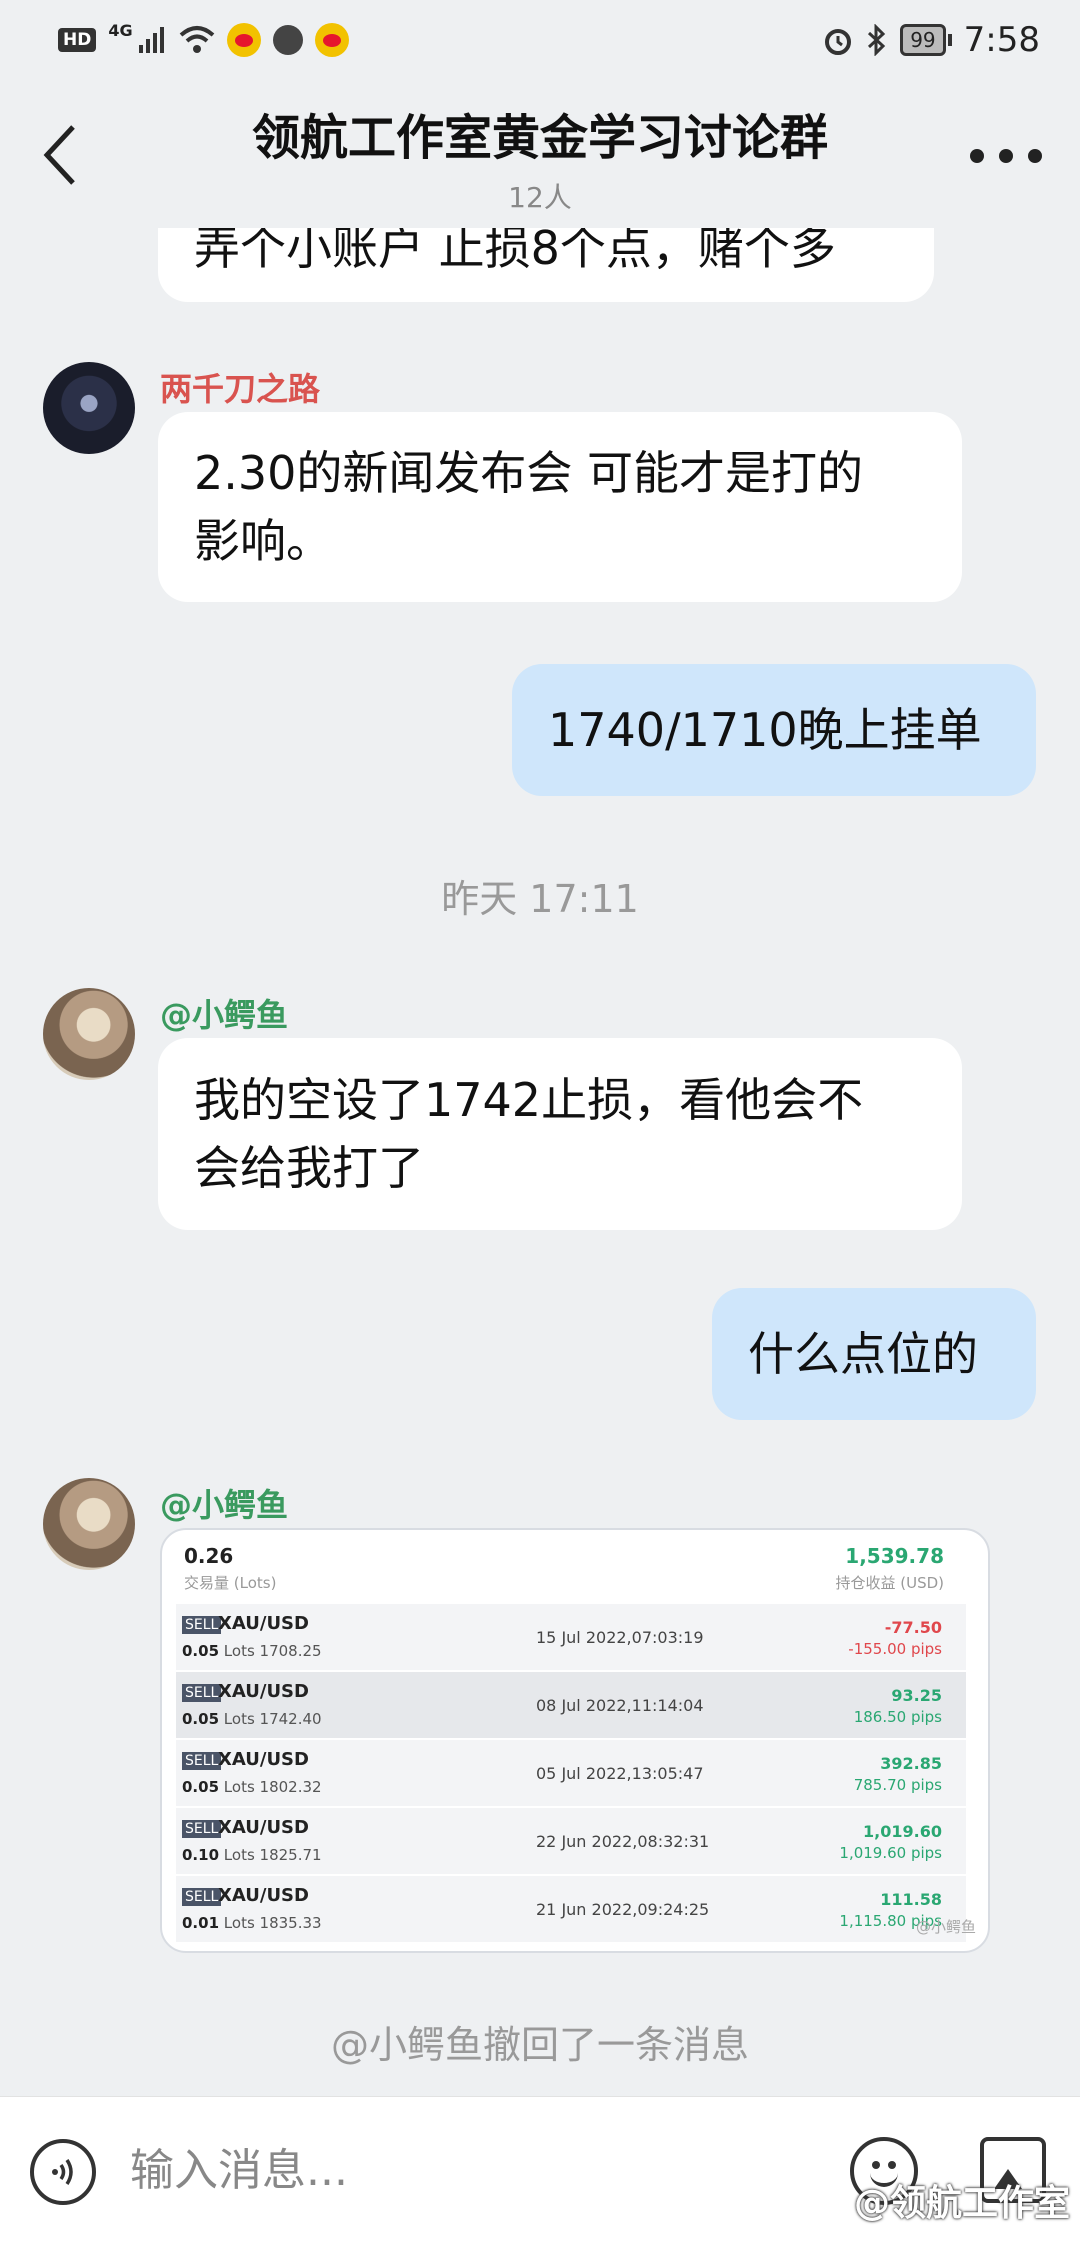 This screenshot has width=1080, height=2244. I want to click on lots: 0.01, so click(201, 1923).